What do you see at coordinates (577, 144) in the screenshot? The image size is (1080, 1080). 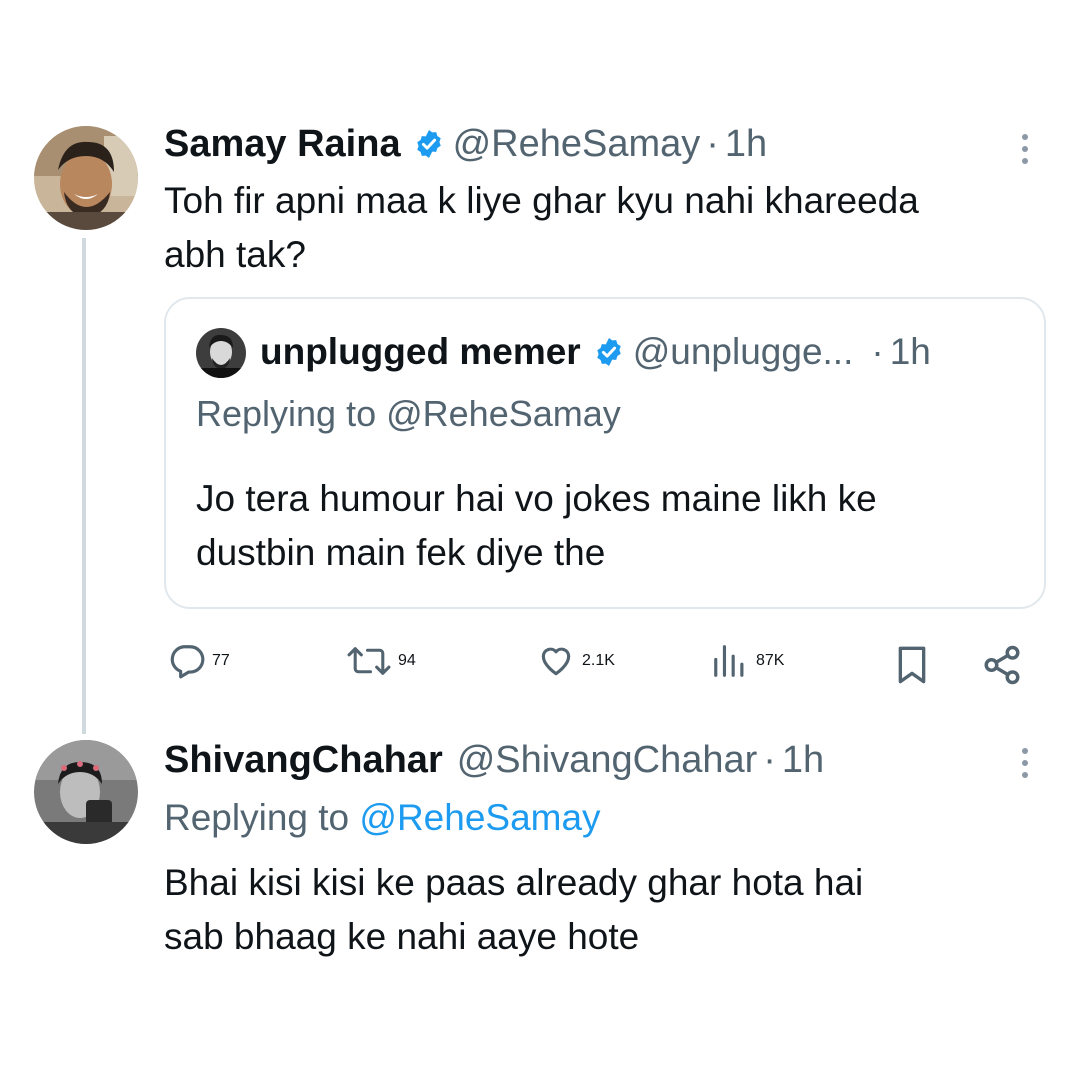 I see `author-handle: @ReheSamay` at bounding box center [577, 144].